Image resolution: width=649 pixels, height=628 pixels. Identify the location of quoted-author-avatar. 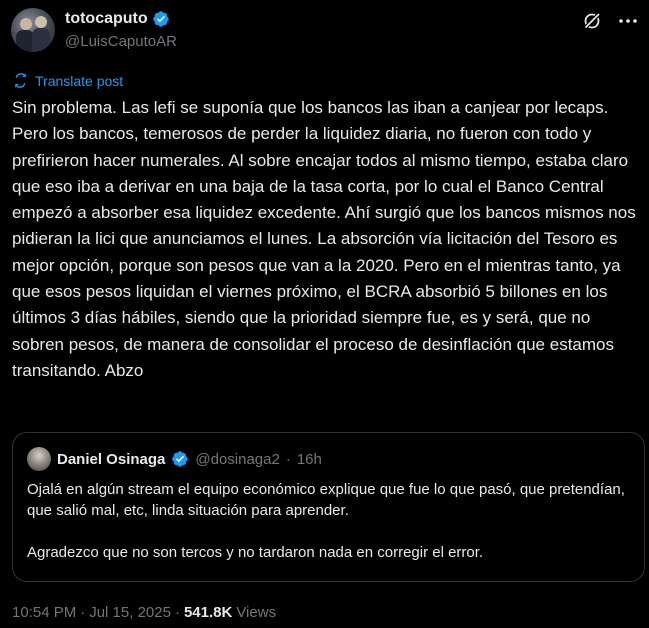
(39, 459).